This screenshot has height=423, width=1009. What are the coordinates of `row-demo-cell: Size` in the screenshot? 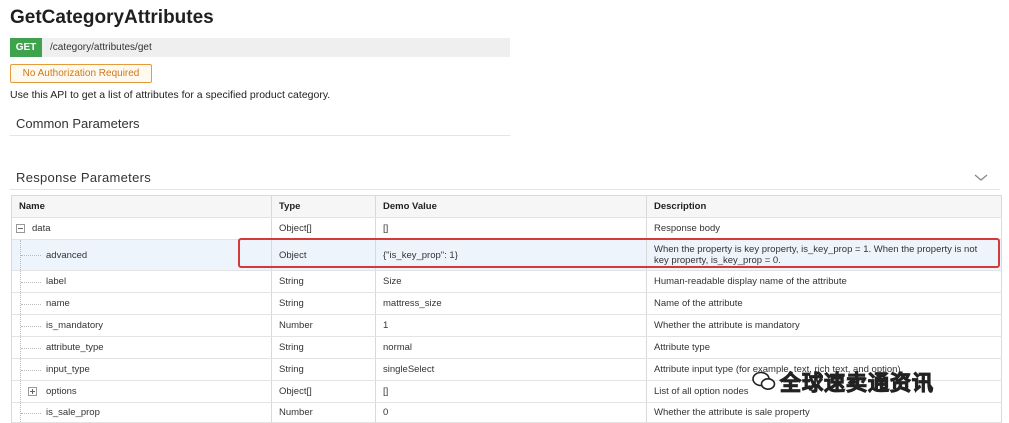 It's located at (511, 281).